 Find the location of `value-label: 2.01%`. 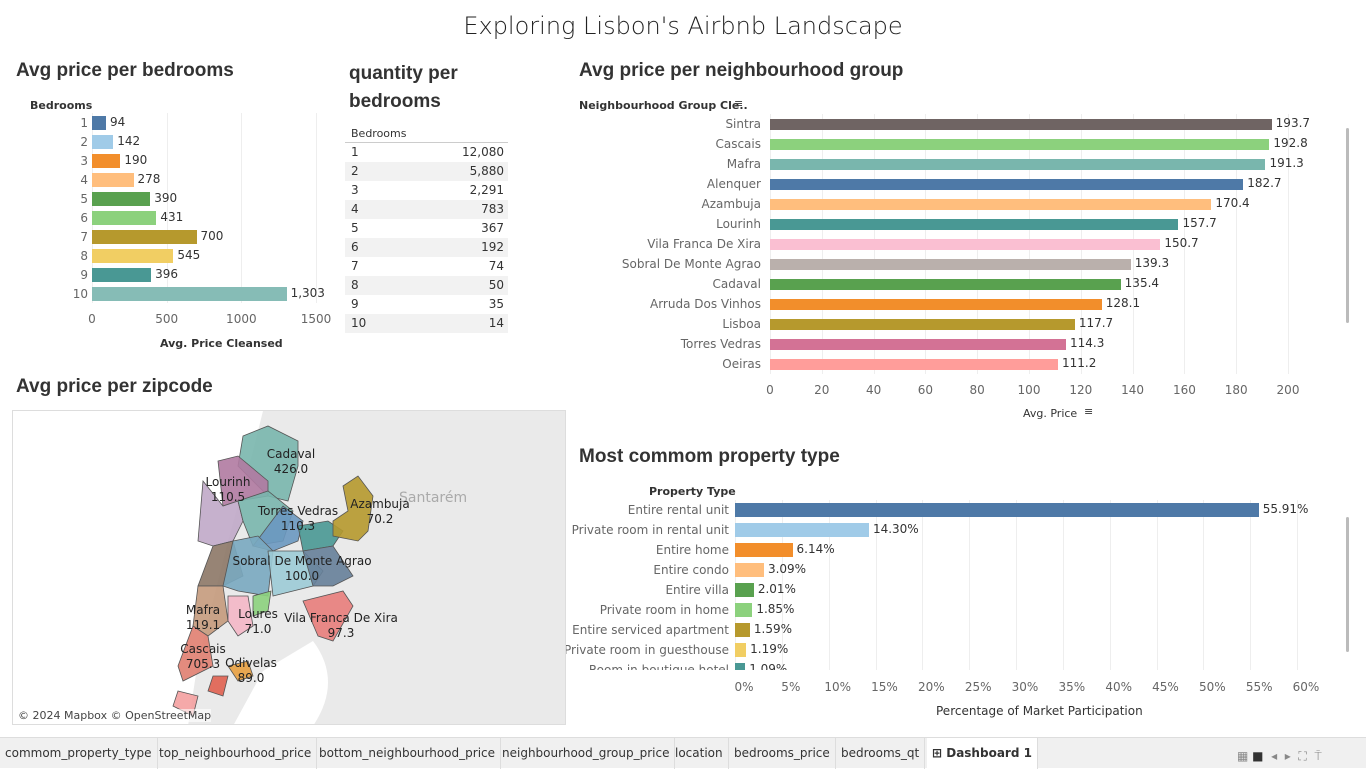

value-label: 2.01% is located at coordinates (776, 589).